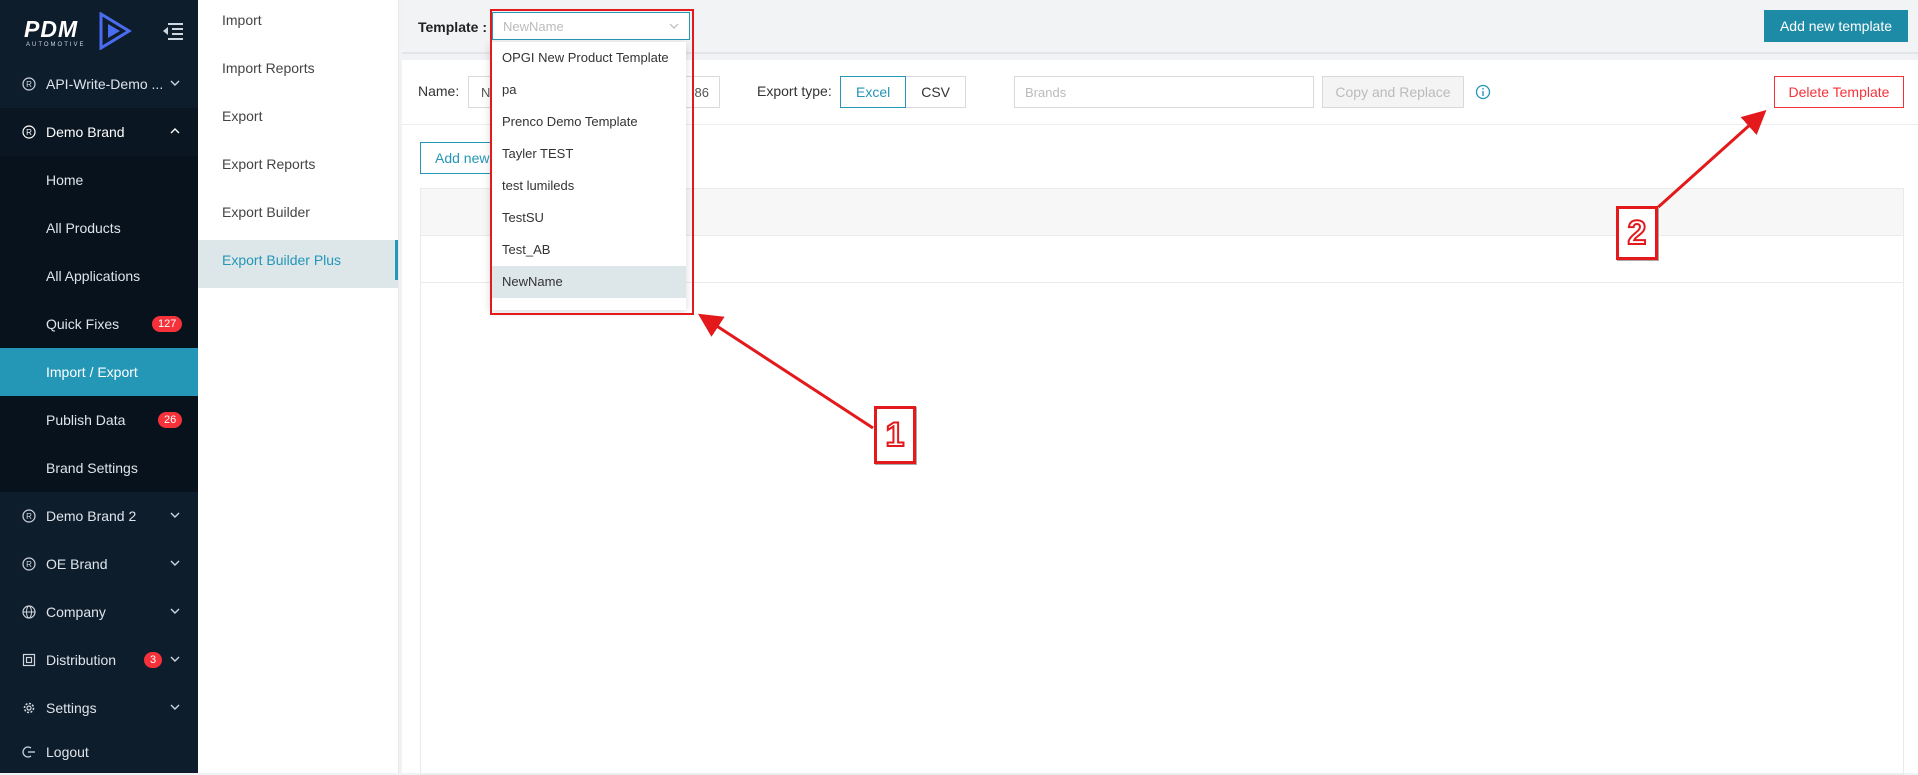  What do you see at coordinates (167, 324) in the screenshot?
I see `quick-fixes-count-badge: 127` at bounding box center [167, 324].